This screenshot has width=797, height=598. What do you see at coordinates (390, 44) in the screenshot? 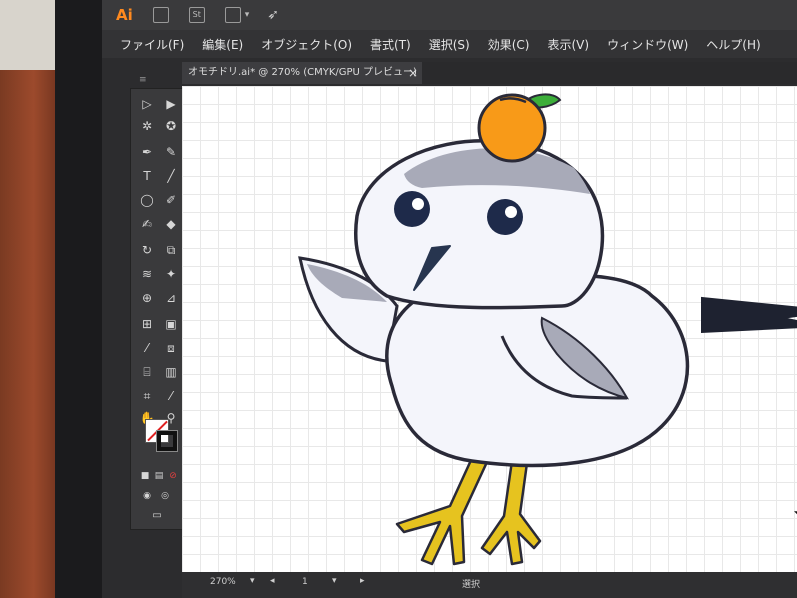
I see `menu-type: 書式(T)` at bounding box center [390, 44].